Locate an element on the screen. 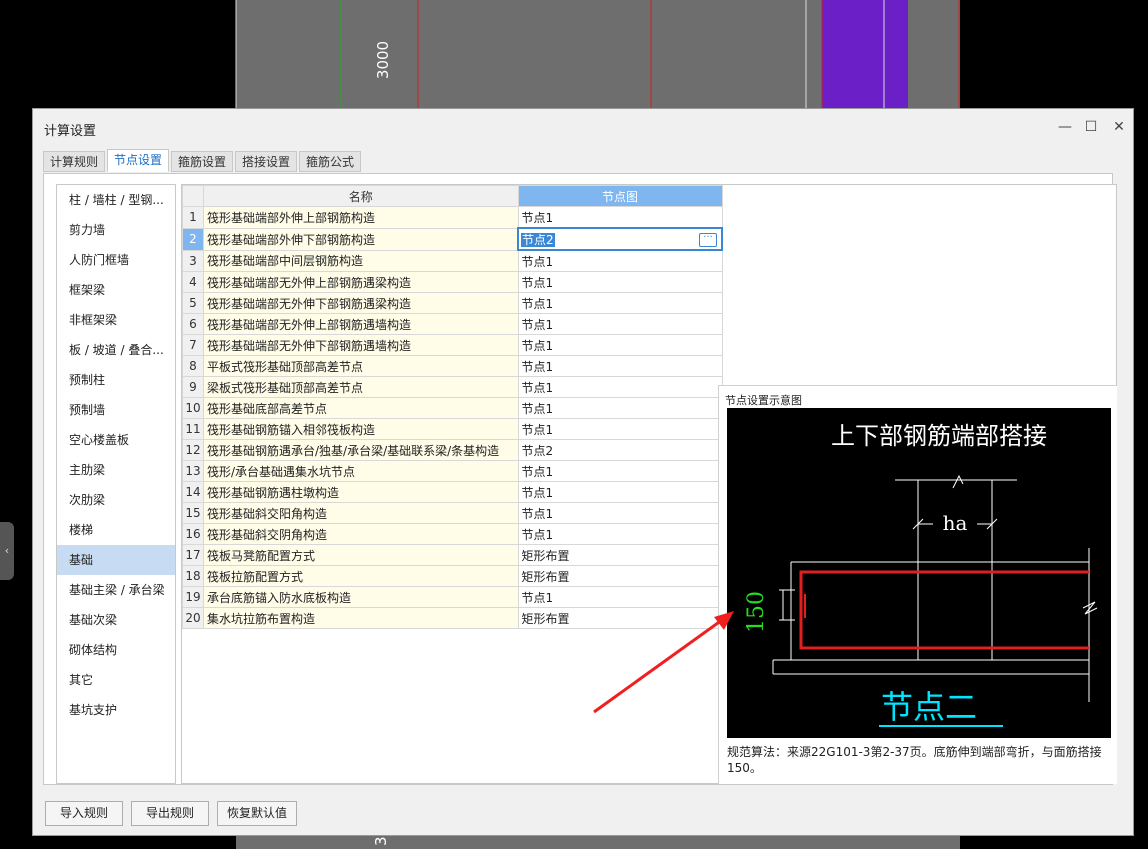  row-name: 筏形基础钢筋锚入相邻筏板构造 is located at coordinates (361, 429).